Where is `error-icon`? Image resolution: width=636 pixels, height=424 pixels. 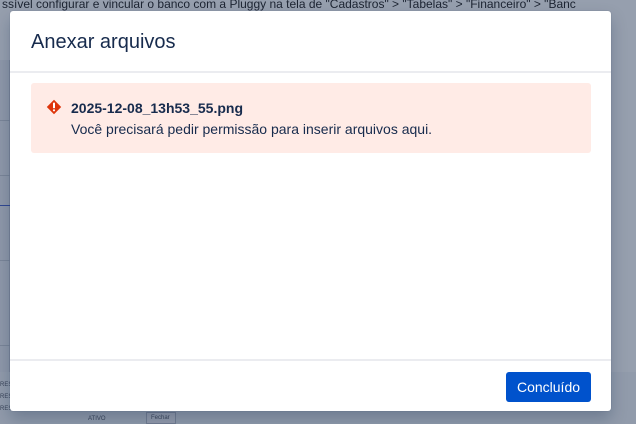
error-icon is located at coordinates (54, 107).